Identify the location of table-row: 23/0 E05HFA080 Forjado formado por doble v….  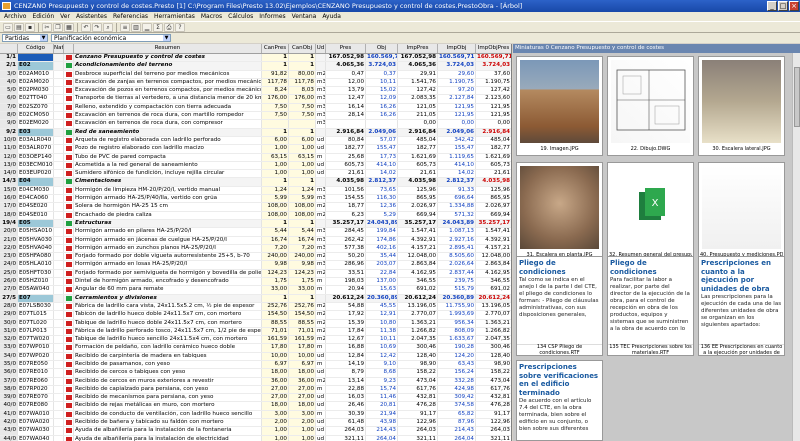
(255, 257).